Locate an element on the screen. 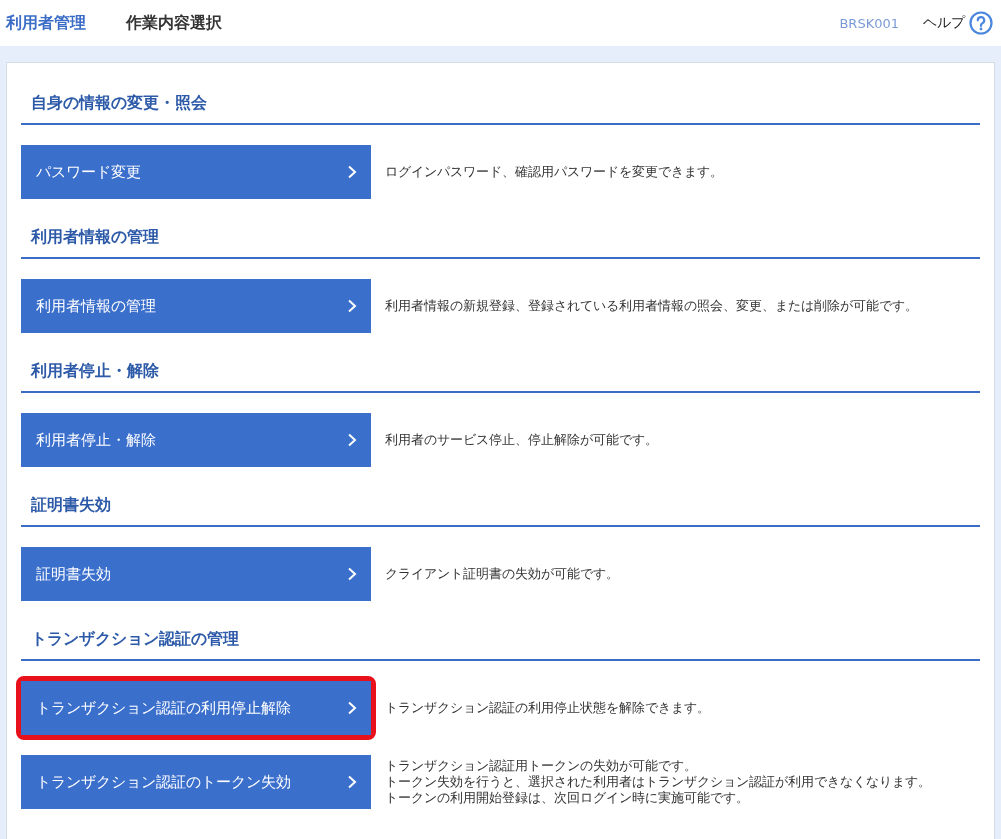 The height and width of the screenshot is (839, 1001). section-heading: 利用者停止・解除 is located at coordinates (500, 373).